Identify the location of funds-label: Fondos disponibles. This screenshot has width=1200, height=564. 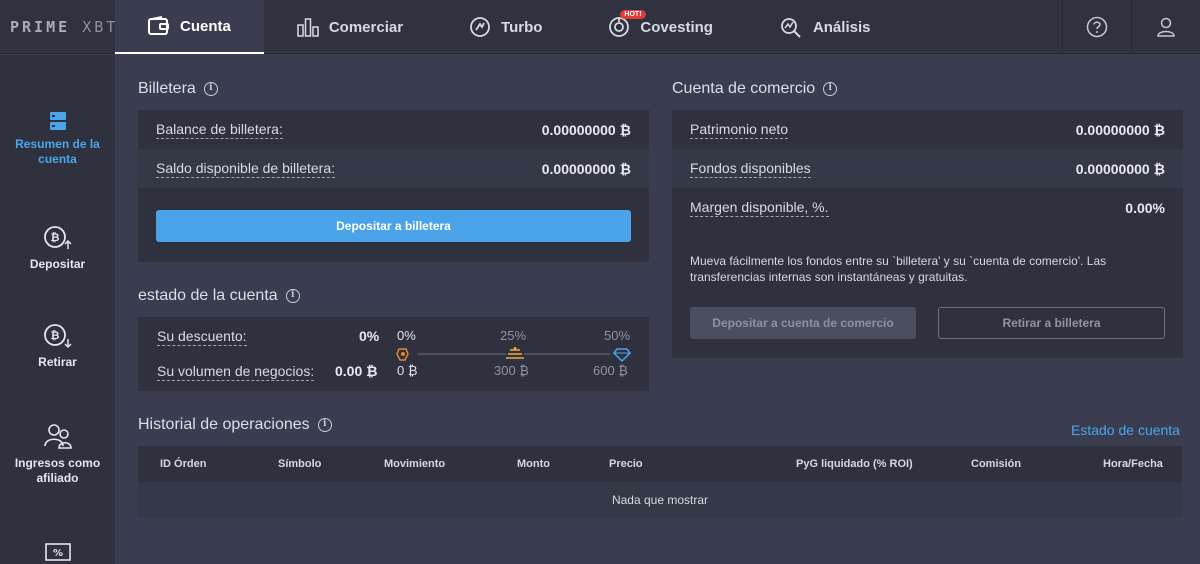
(750, 169).